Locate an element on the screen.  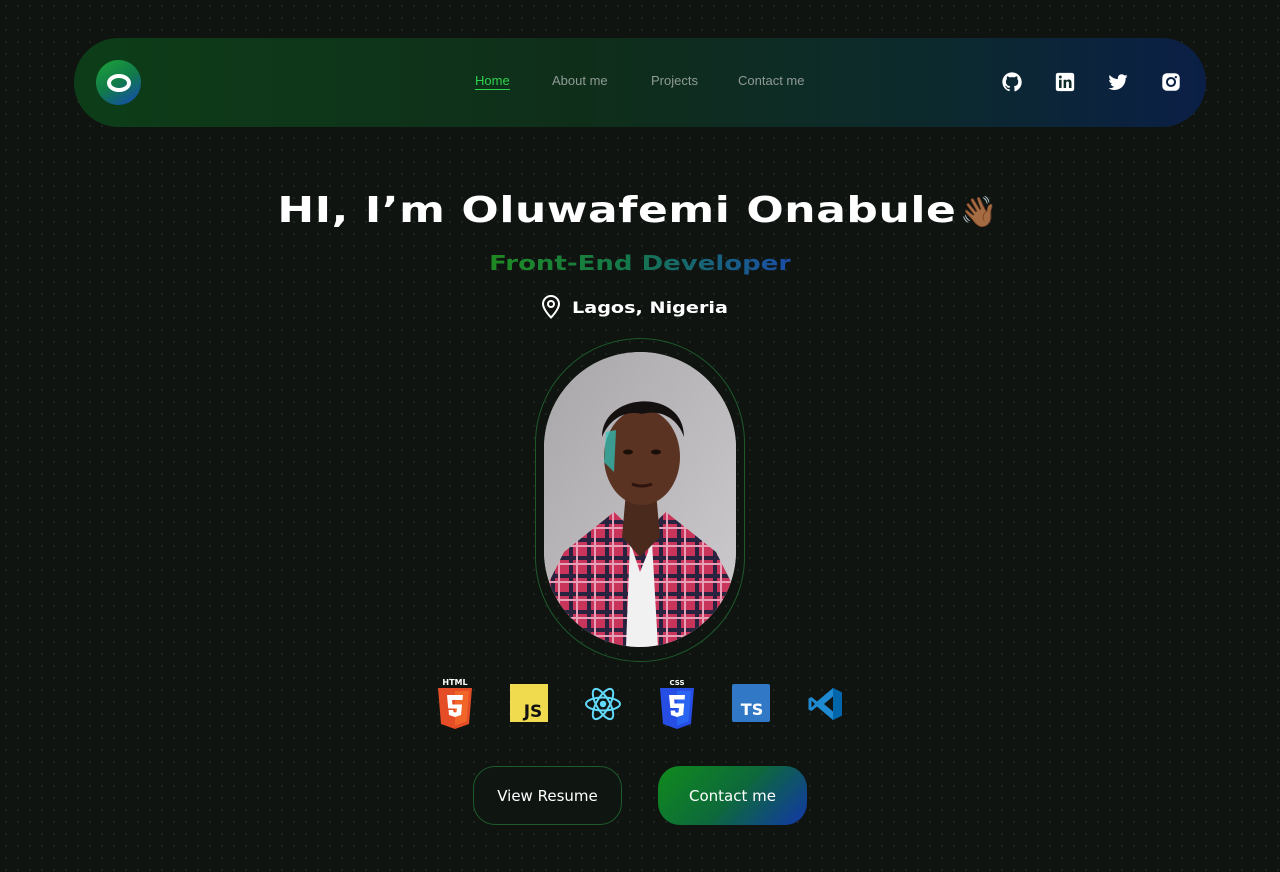
linkedin-icon is located at coordinates (1065, 82).